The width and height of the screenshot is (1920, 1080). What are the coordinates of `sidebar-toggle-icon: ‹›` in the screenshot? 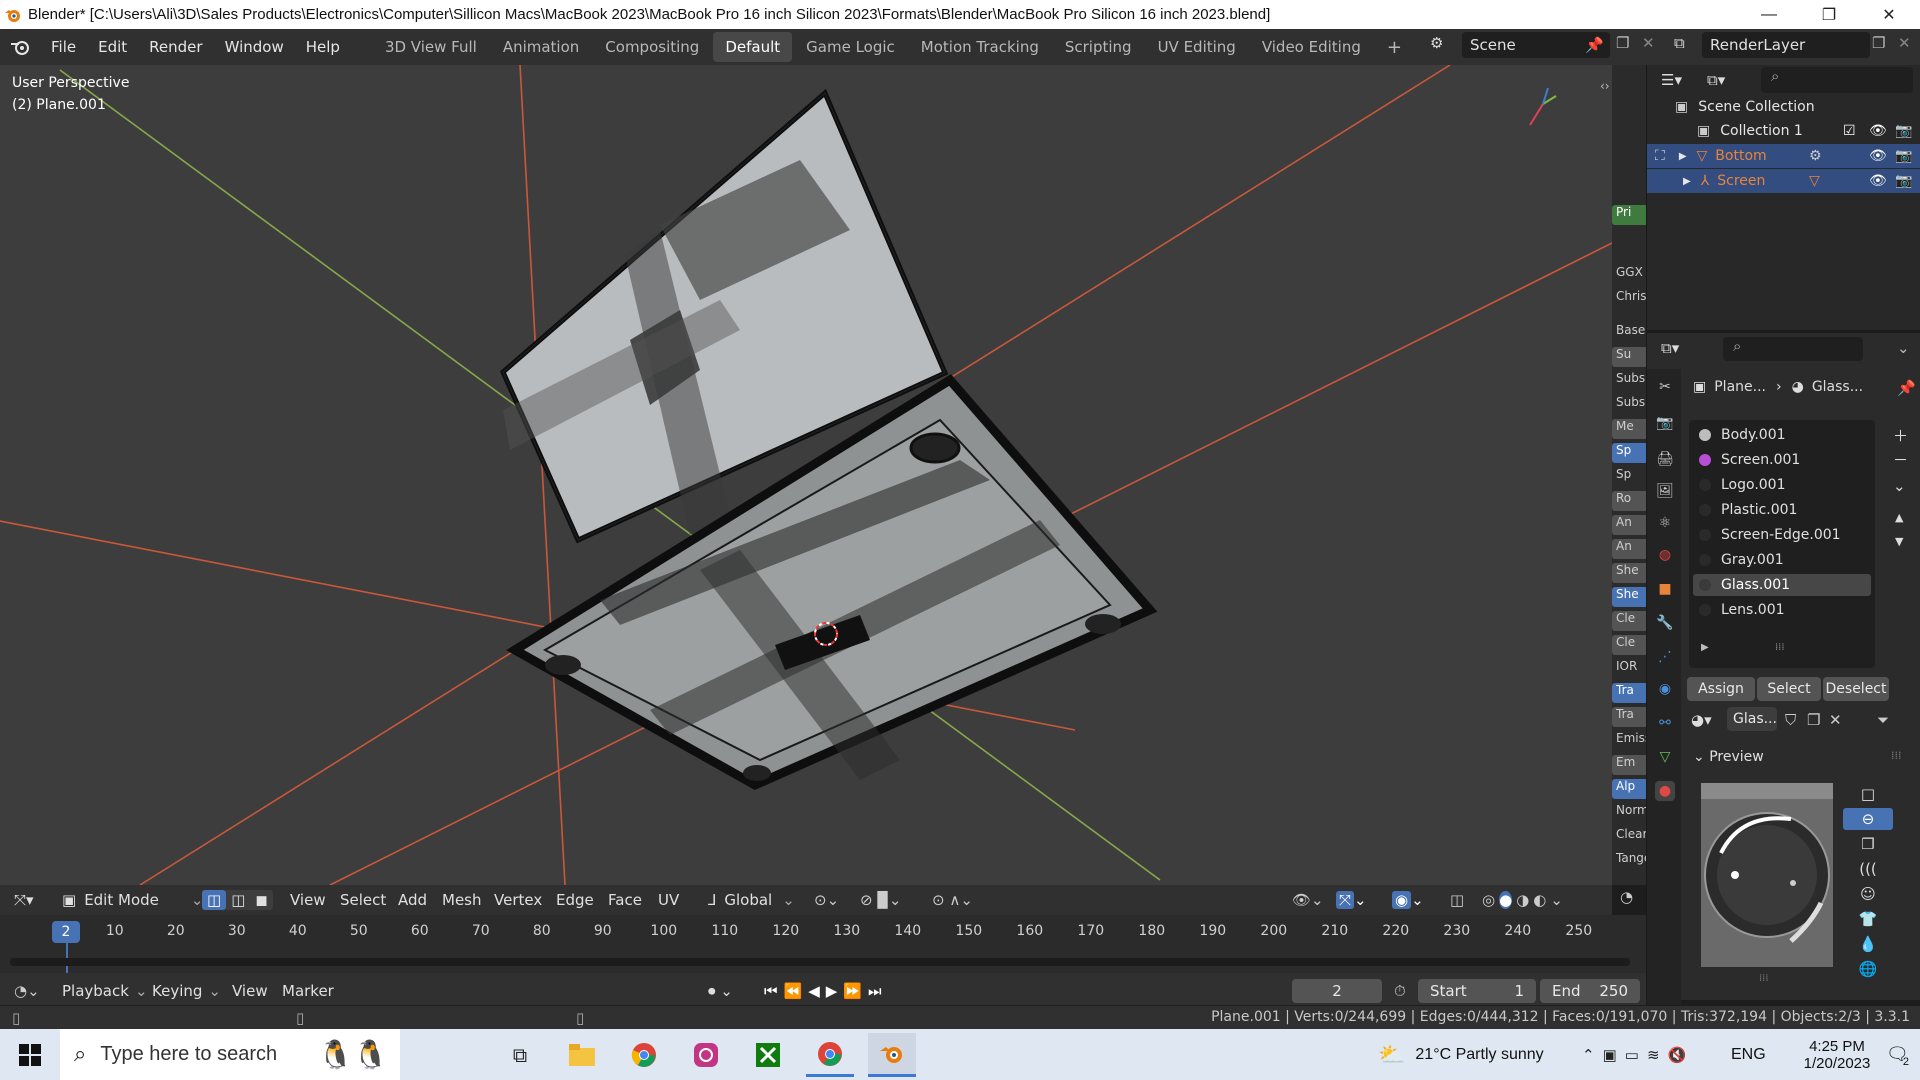 It's located at (1605, 86).